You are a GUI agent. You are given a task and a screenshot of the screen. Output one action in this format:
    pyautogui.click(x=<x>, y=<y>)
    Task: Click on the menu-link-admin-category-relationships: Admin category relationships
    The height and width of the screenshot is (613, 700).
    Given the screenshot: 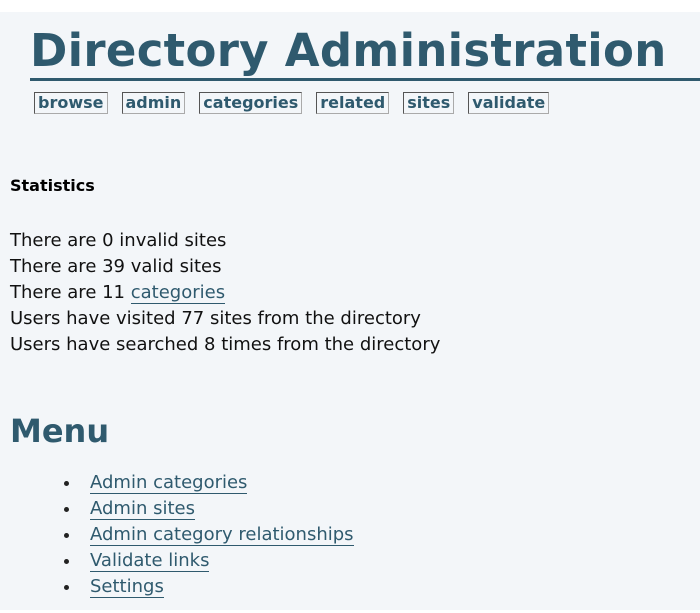 What is the action you would take?
    pyautogui.click(x=222, y=535)
    